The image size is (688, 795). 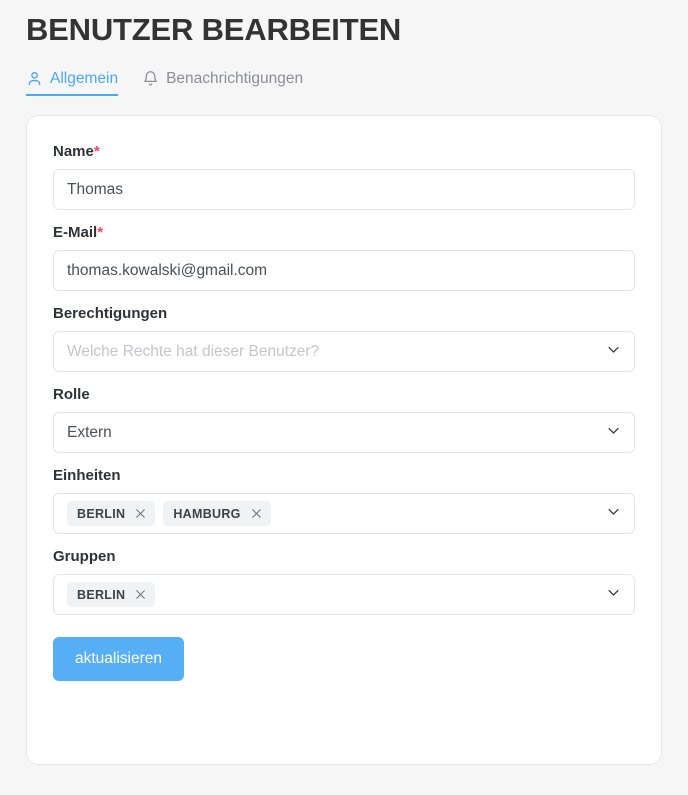 I want to click on chip-label: HAMBURG, so click(x=207, y=513).